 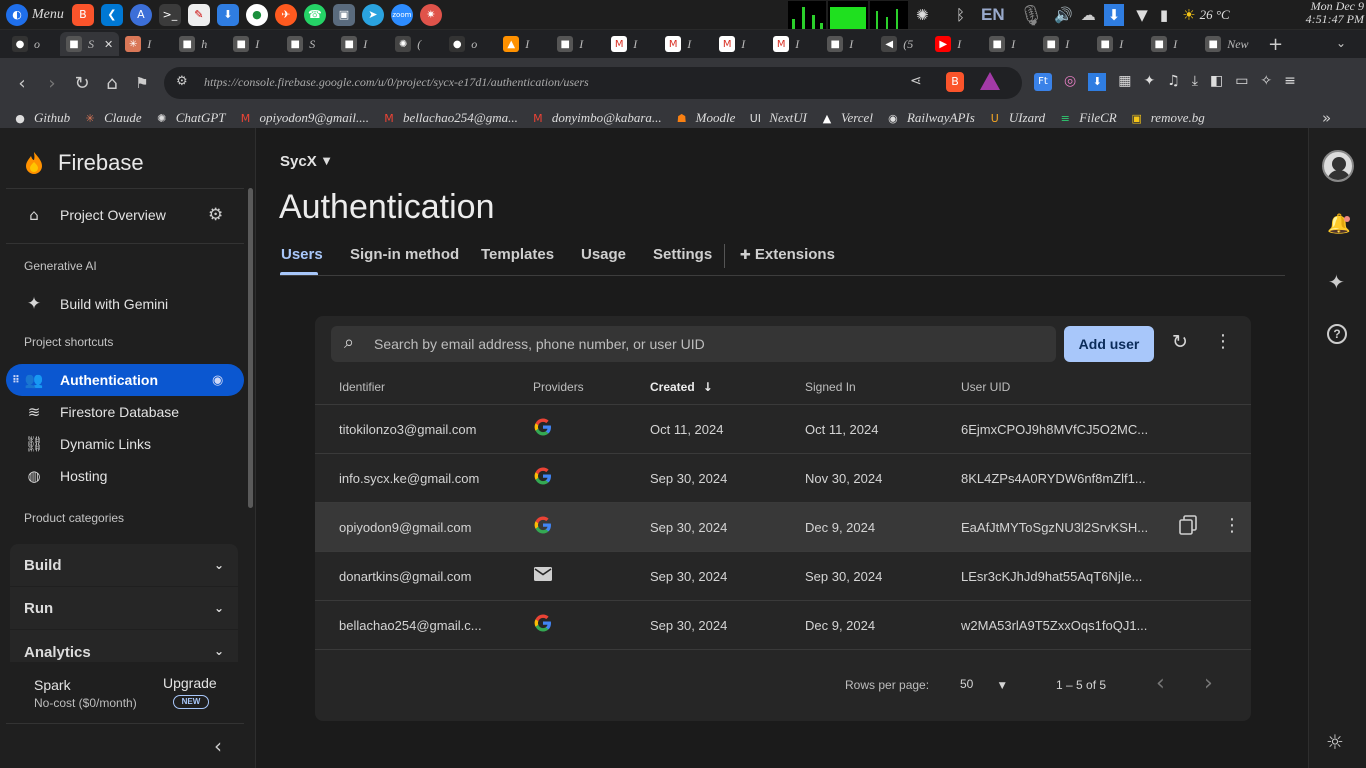 I want to click on category-build: Build ⌄, so click(x=124, y=565).